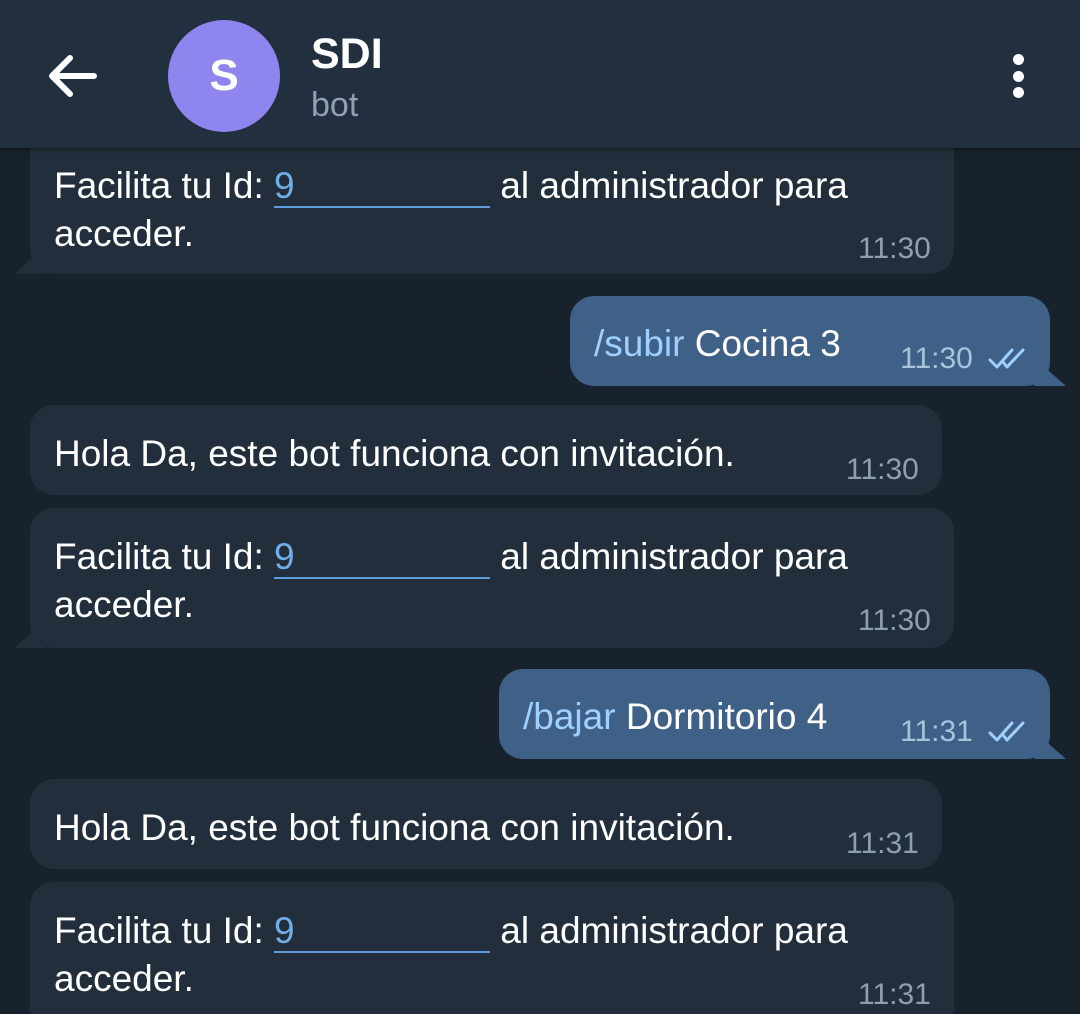  What do you see at coordinates (540, 74) in the screenshot?
I see `chat-header: S SDI bot` at bounding box center [540, 74].